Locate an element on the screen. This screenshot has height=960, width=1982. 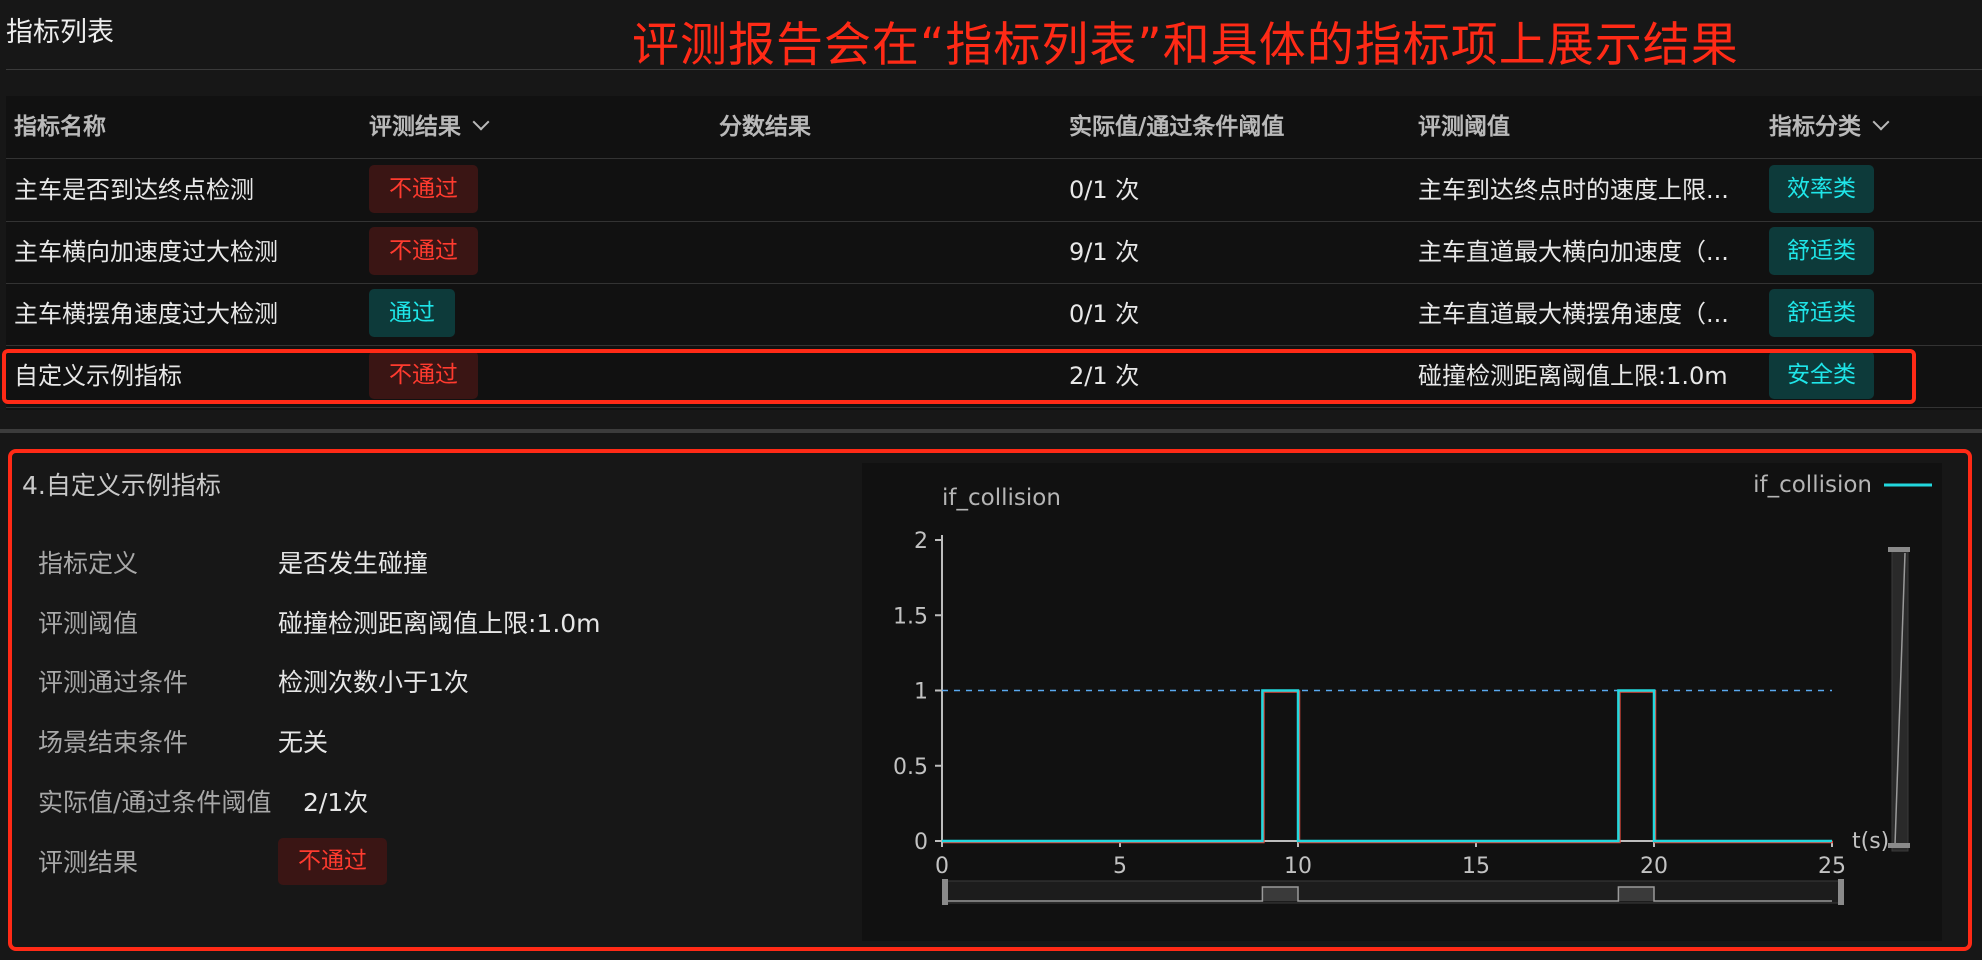
x-tick-label: 10 is located at coordinates (1298, 866).